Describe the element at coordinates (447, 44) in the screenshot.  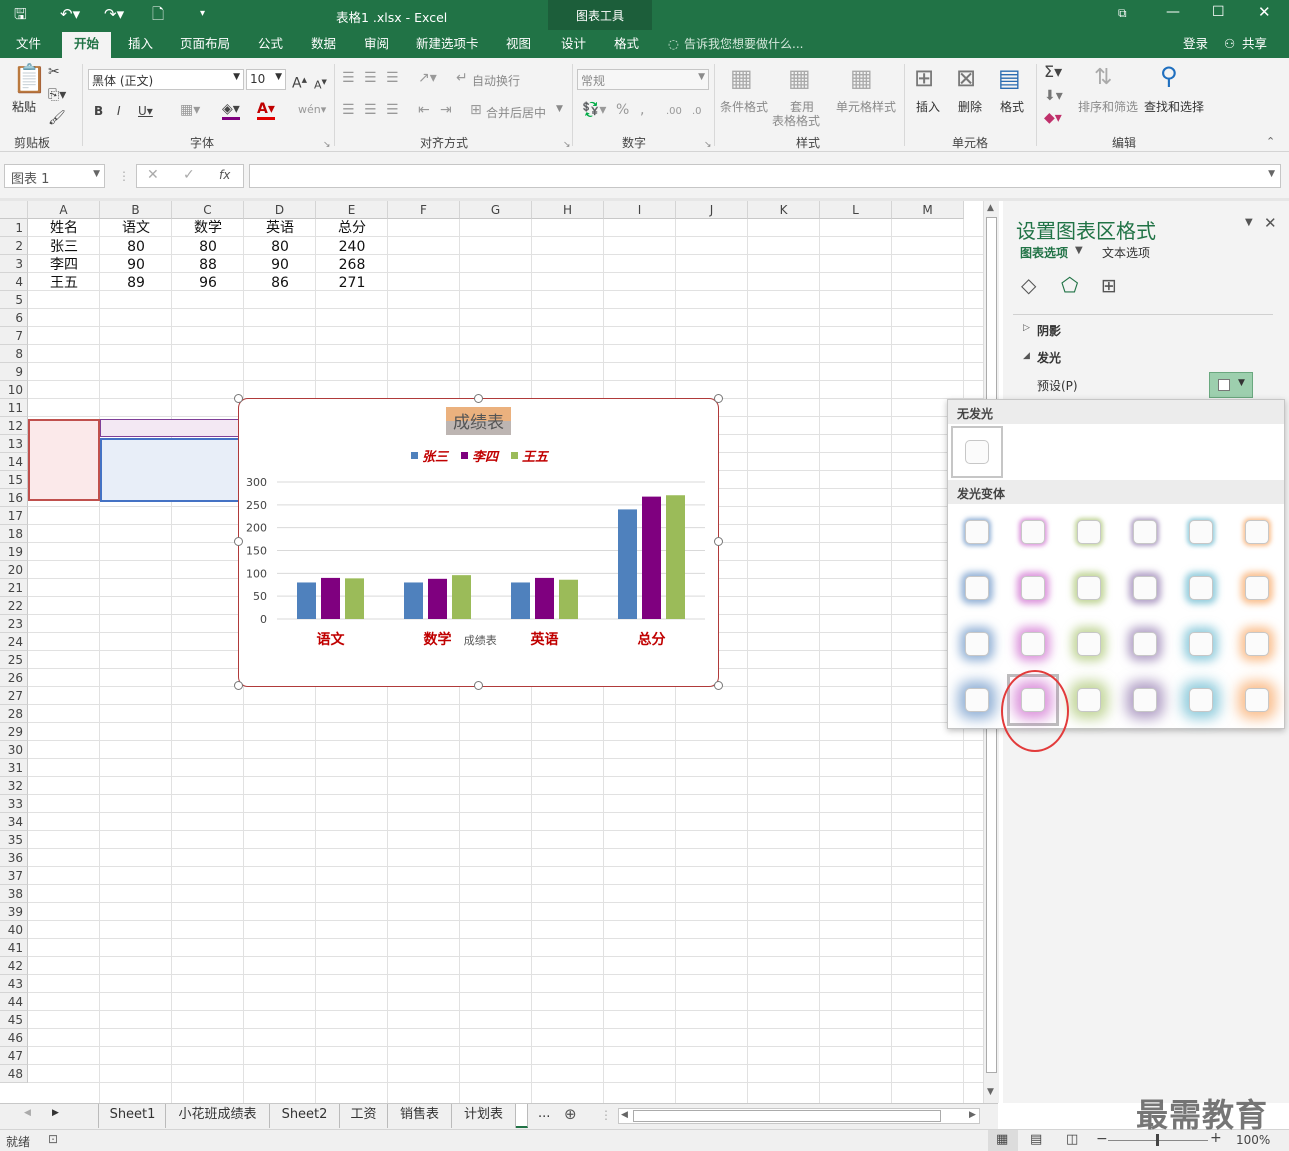
I see `tab-new: 新建选项卡` at that location.